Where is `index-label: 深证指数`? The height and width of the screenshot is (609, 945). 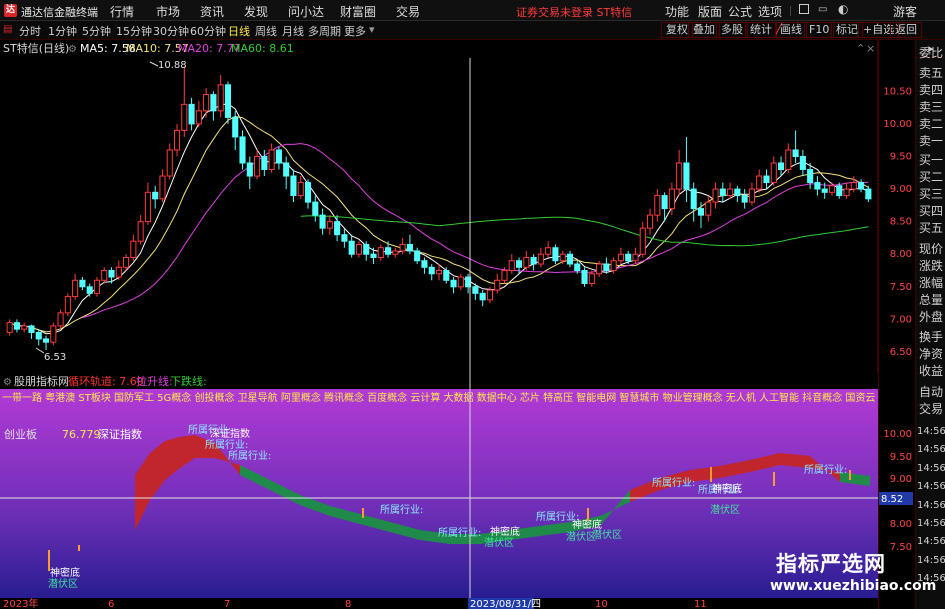 index-label: 深证指数 is located at coordinates (120, 434).